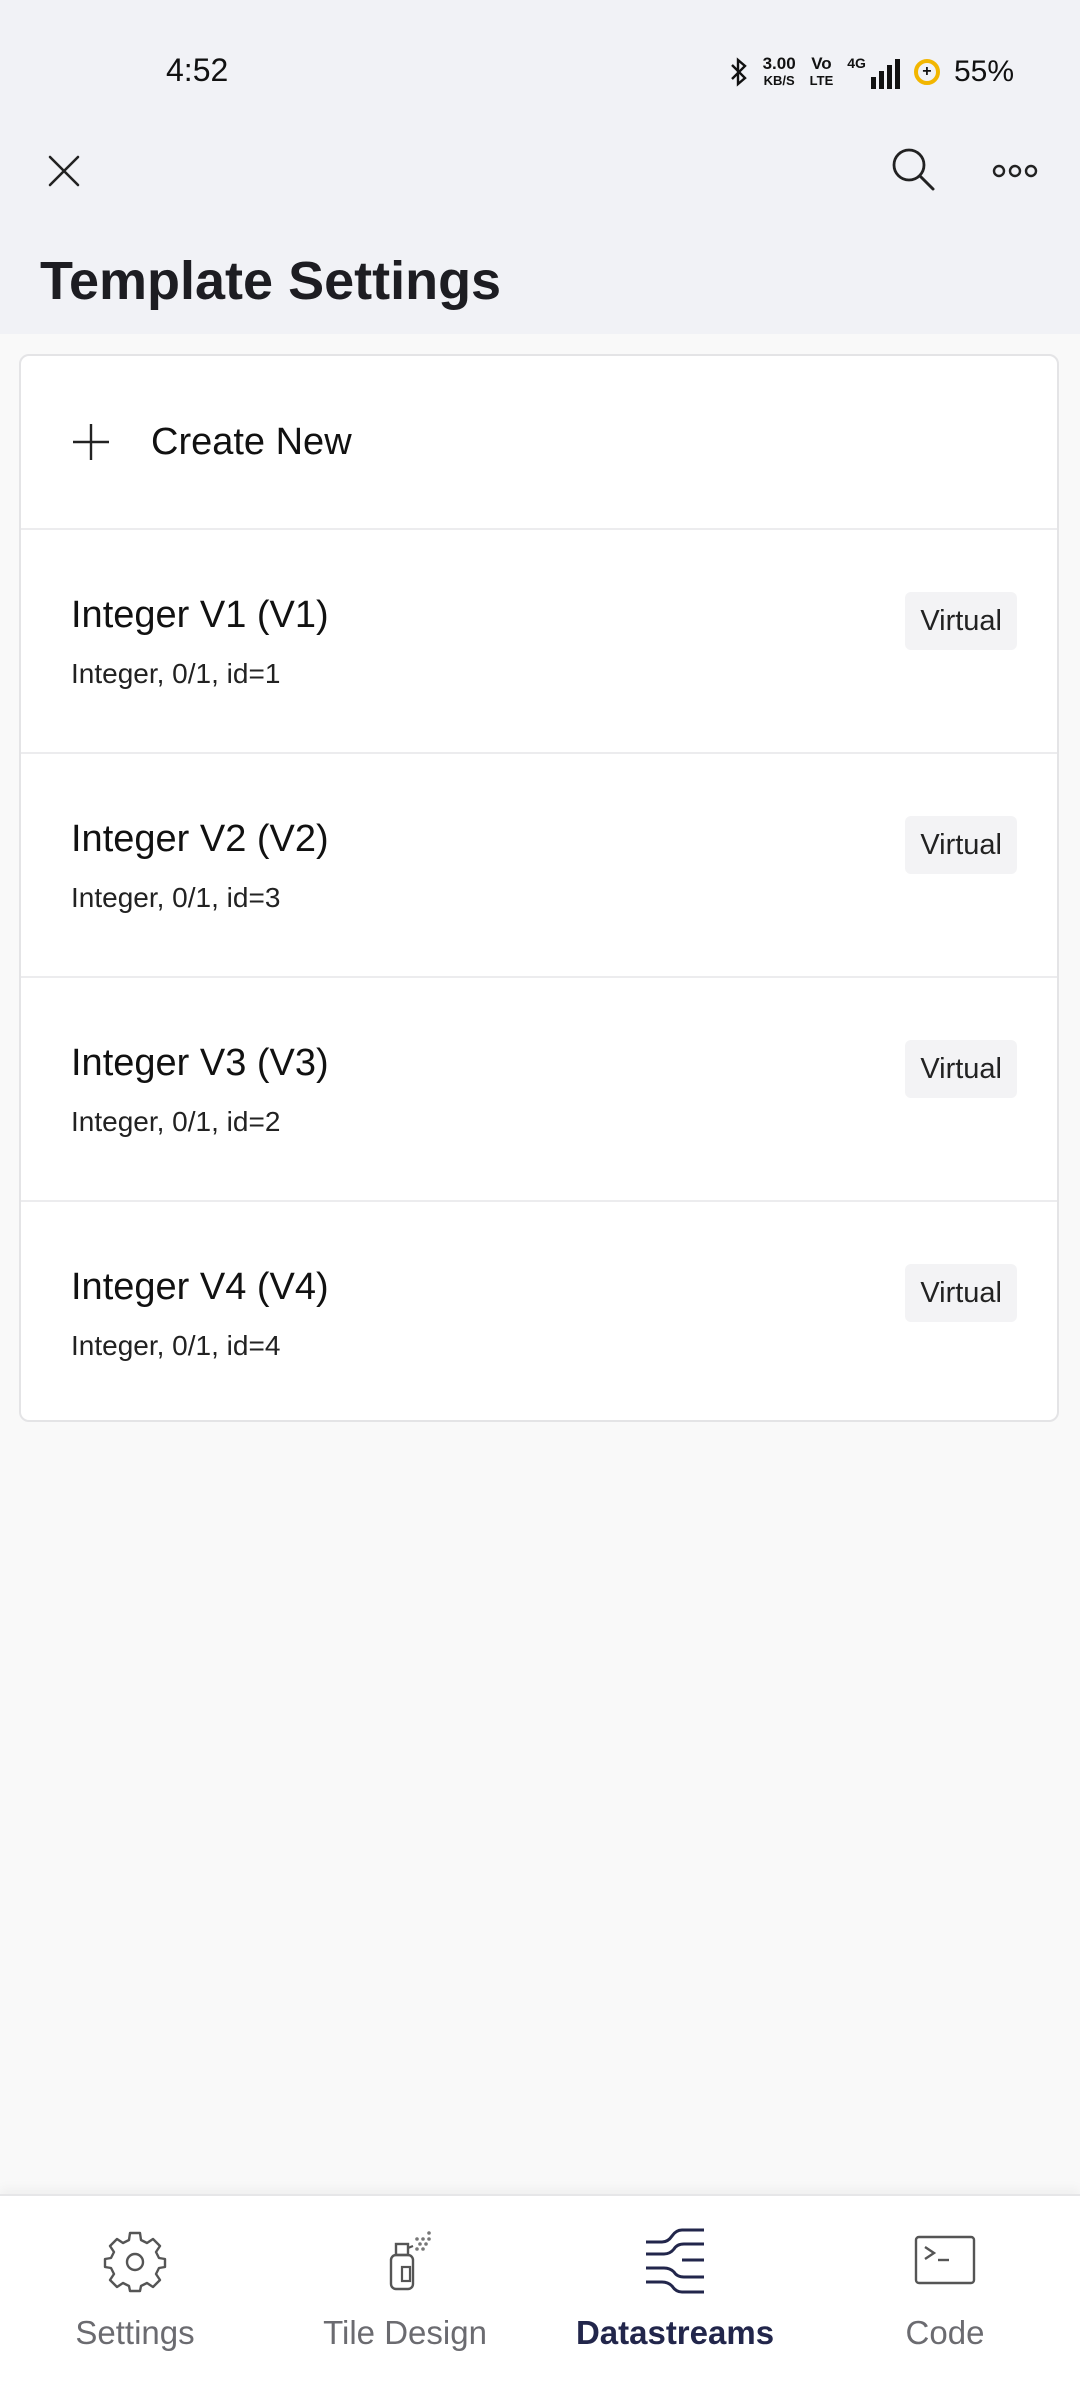 Image resolution: width=1080 pixels, height=2402 pixels. What do you see at coordinates (135, 2332) in the screenshot?
I see `nav-label: Settings` at bounding box center [135, 2332].